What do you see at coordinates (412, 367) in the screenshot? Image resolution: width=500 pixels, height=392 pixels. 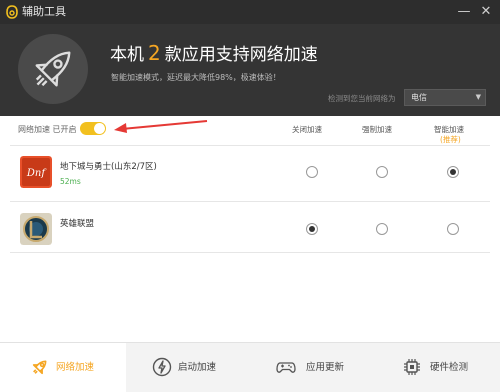 I see `chip-icon` at bounding box center [412, 367].